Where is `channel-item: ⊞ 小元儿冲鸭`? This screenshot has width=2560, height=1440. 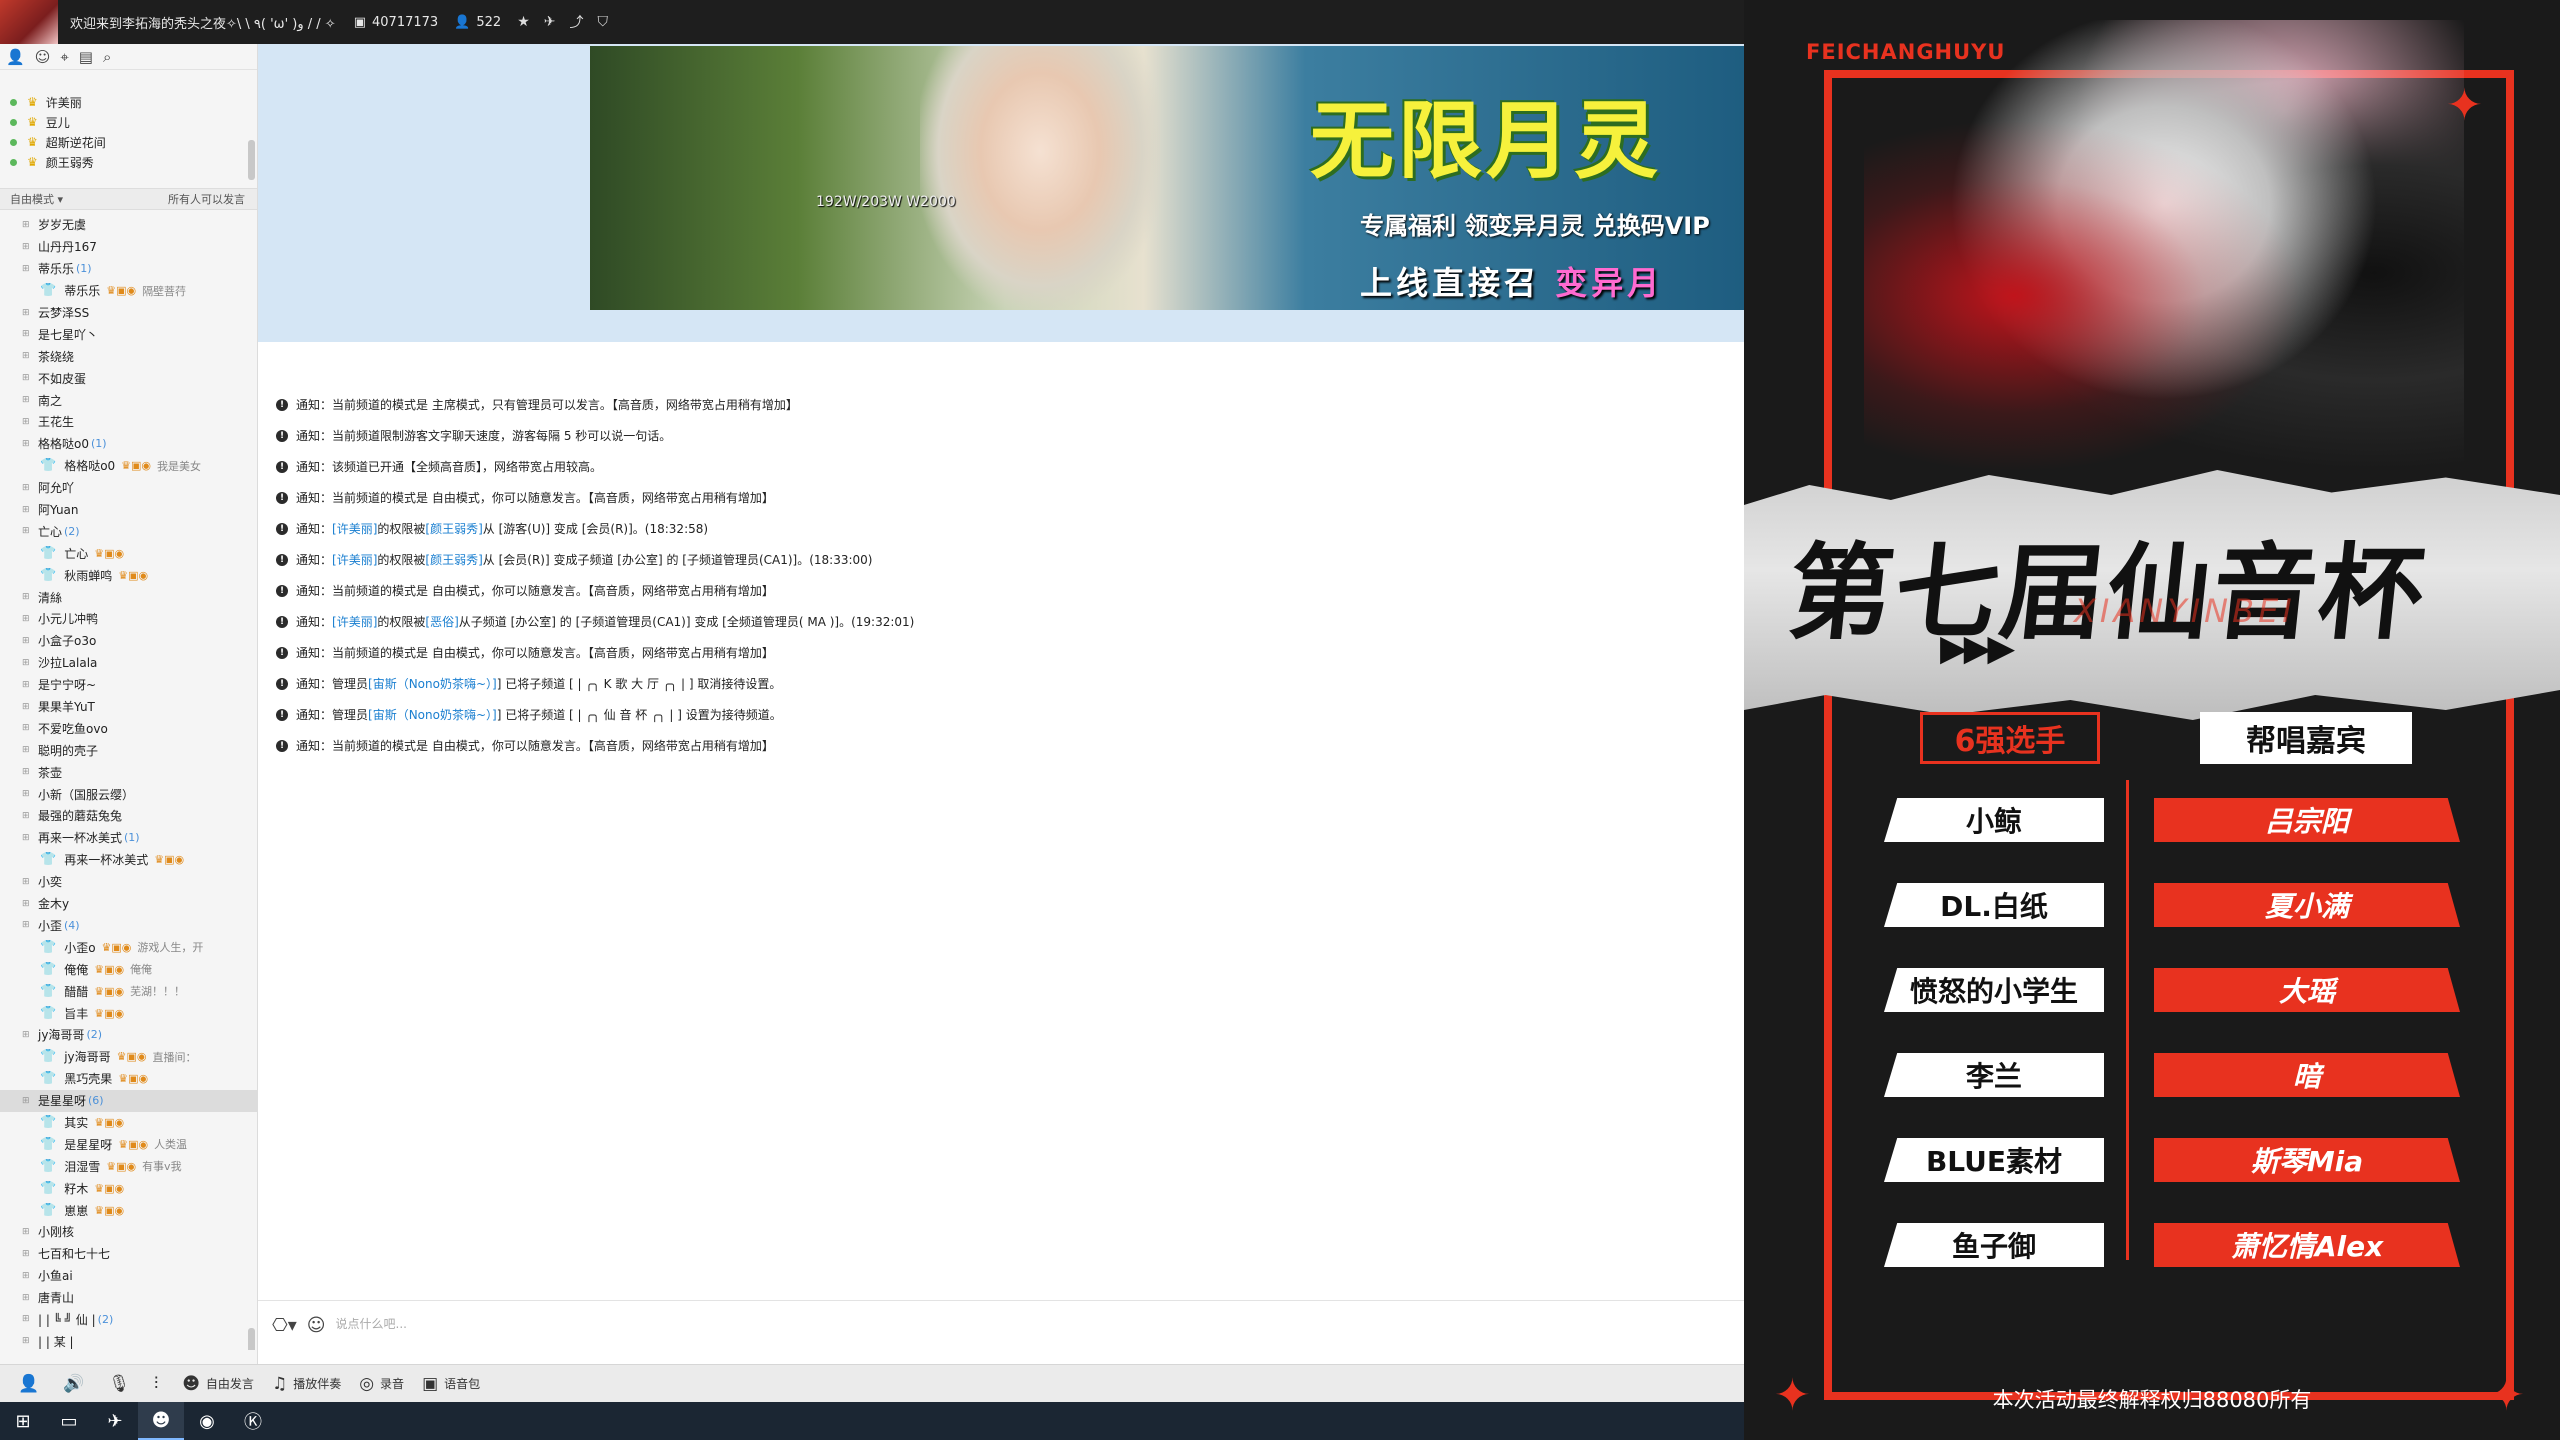 channel-item: ⊞ 小元儿冲鸭 is located at coordinates (128, 619).